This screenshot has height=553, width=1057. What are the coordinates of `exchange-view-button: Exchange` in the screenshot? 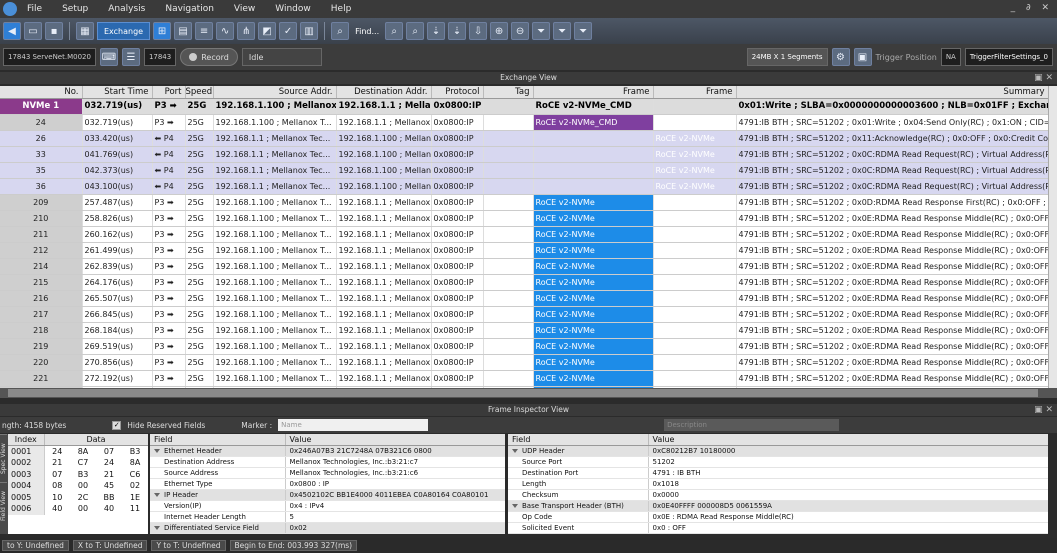 It's located at (124, 31).